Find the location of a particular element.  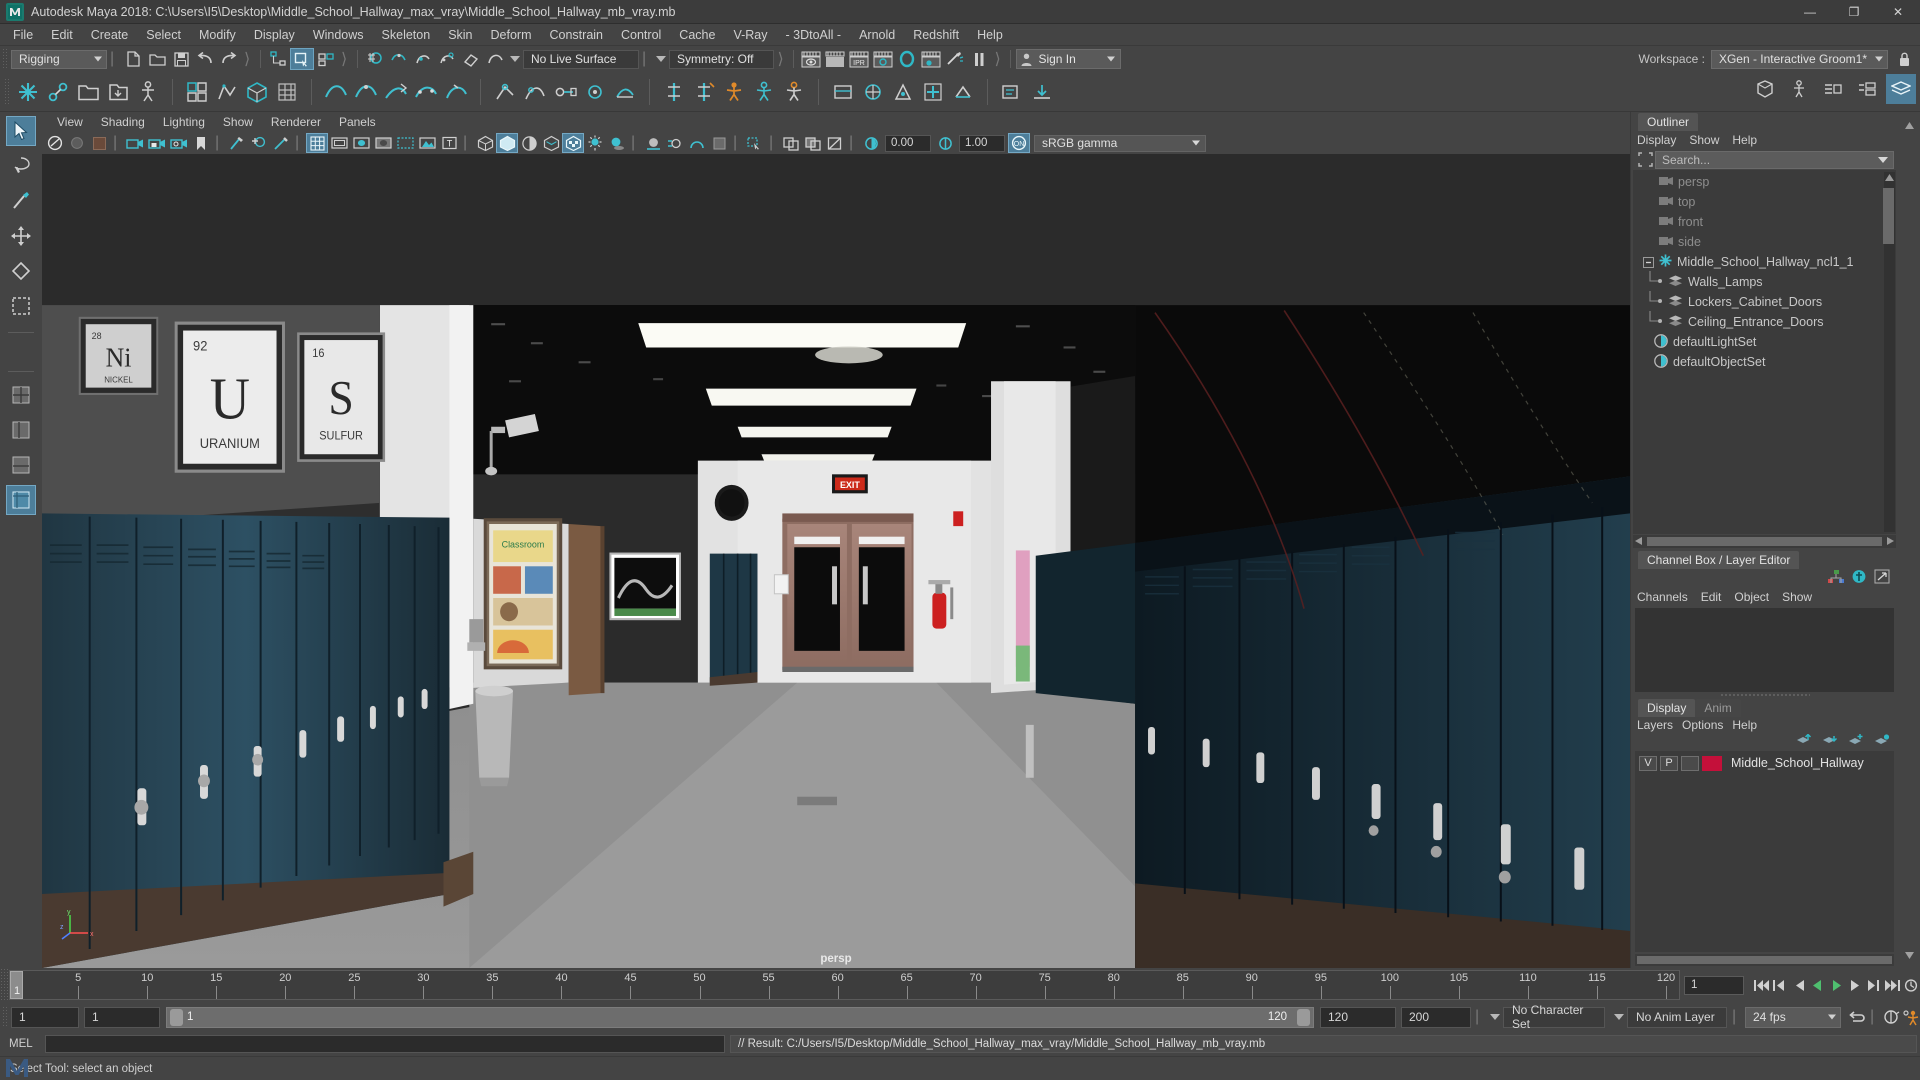

shelf-toolC-icon is located at coordinates (903, 92).